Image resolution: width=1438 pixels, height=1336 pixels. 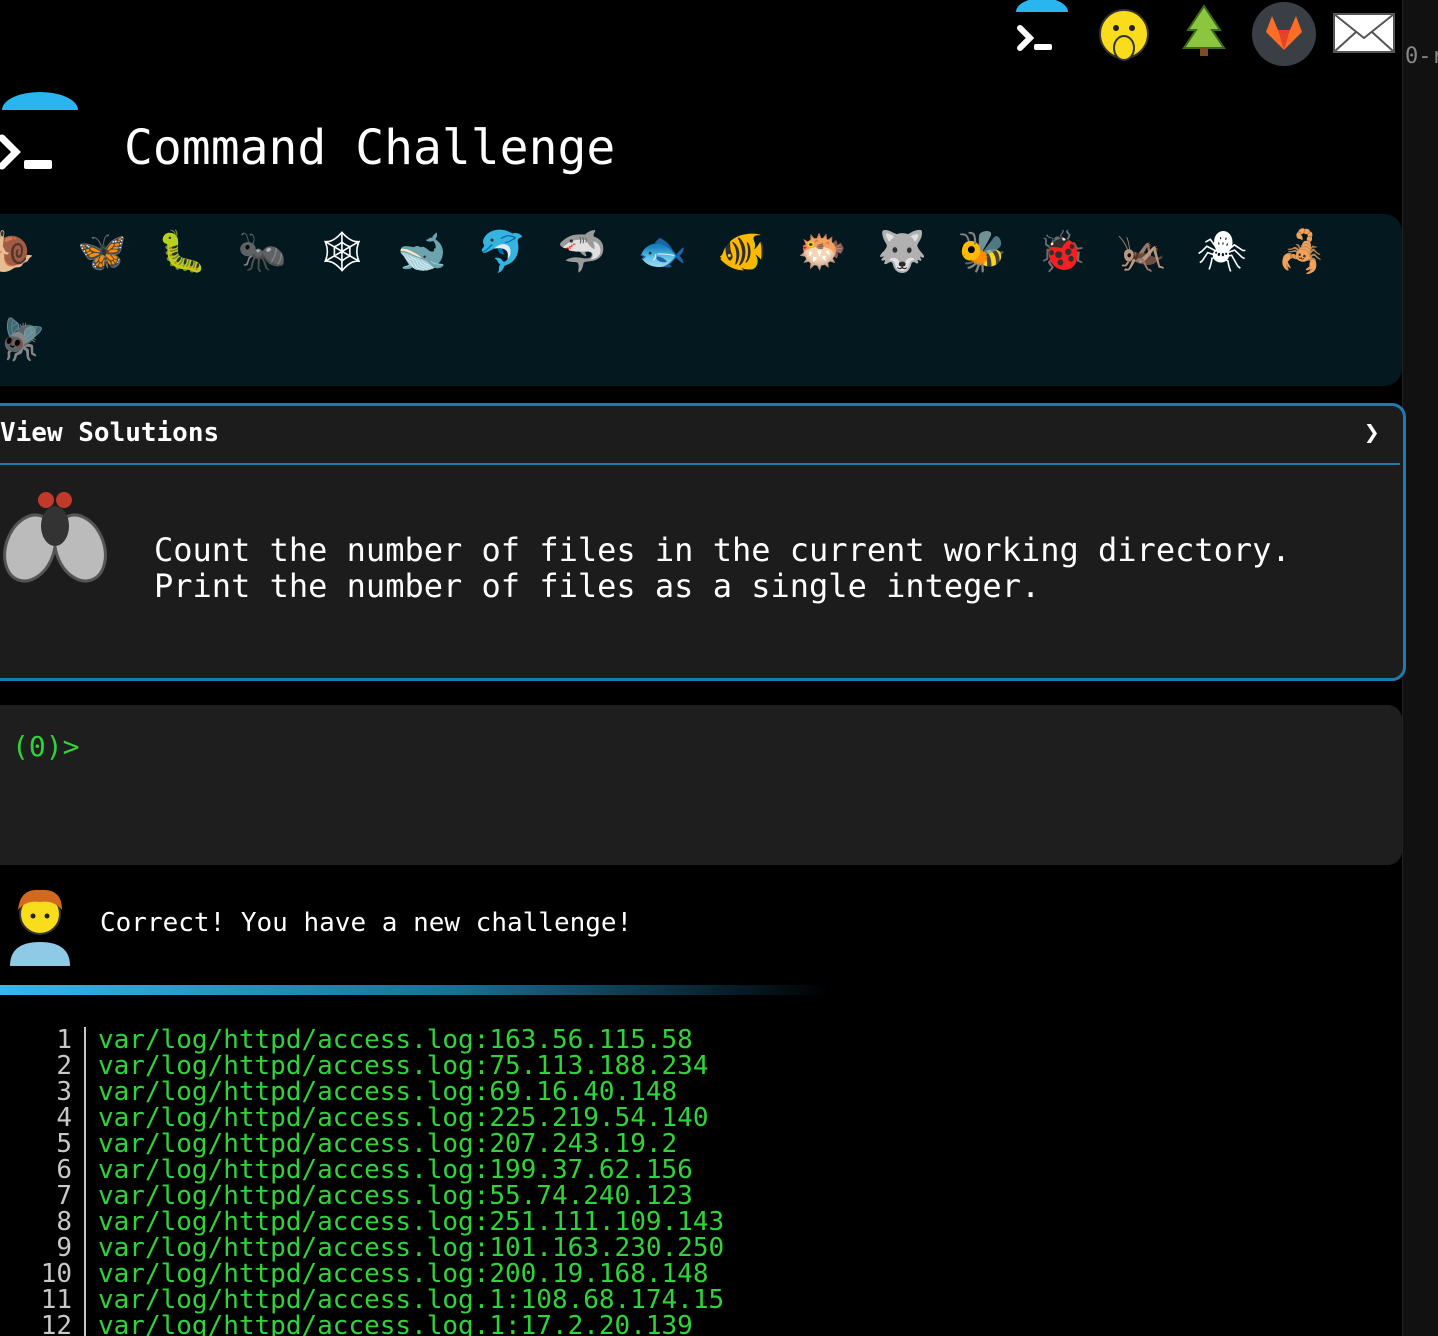 What do you see at coordinates (43, 1118) in the screenshot?
I see `line-number: 4` at bounding box center [43, 1118].